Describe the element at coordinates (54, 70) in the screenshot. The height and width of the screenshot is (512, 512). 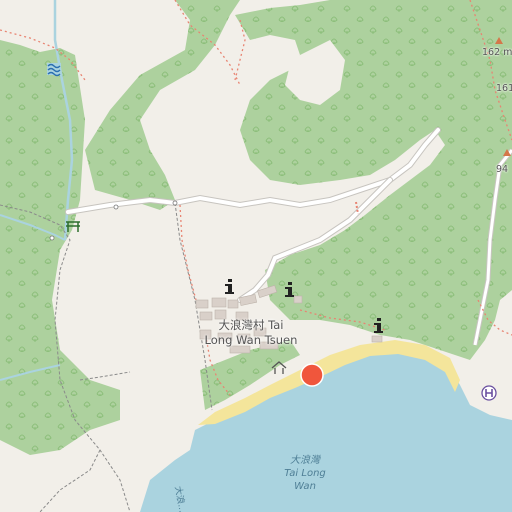
I see `waterfall-icon` at that location.